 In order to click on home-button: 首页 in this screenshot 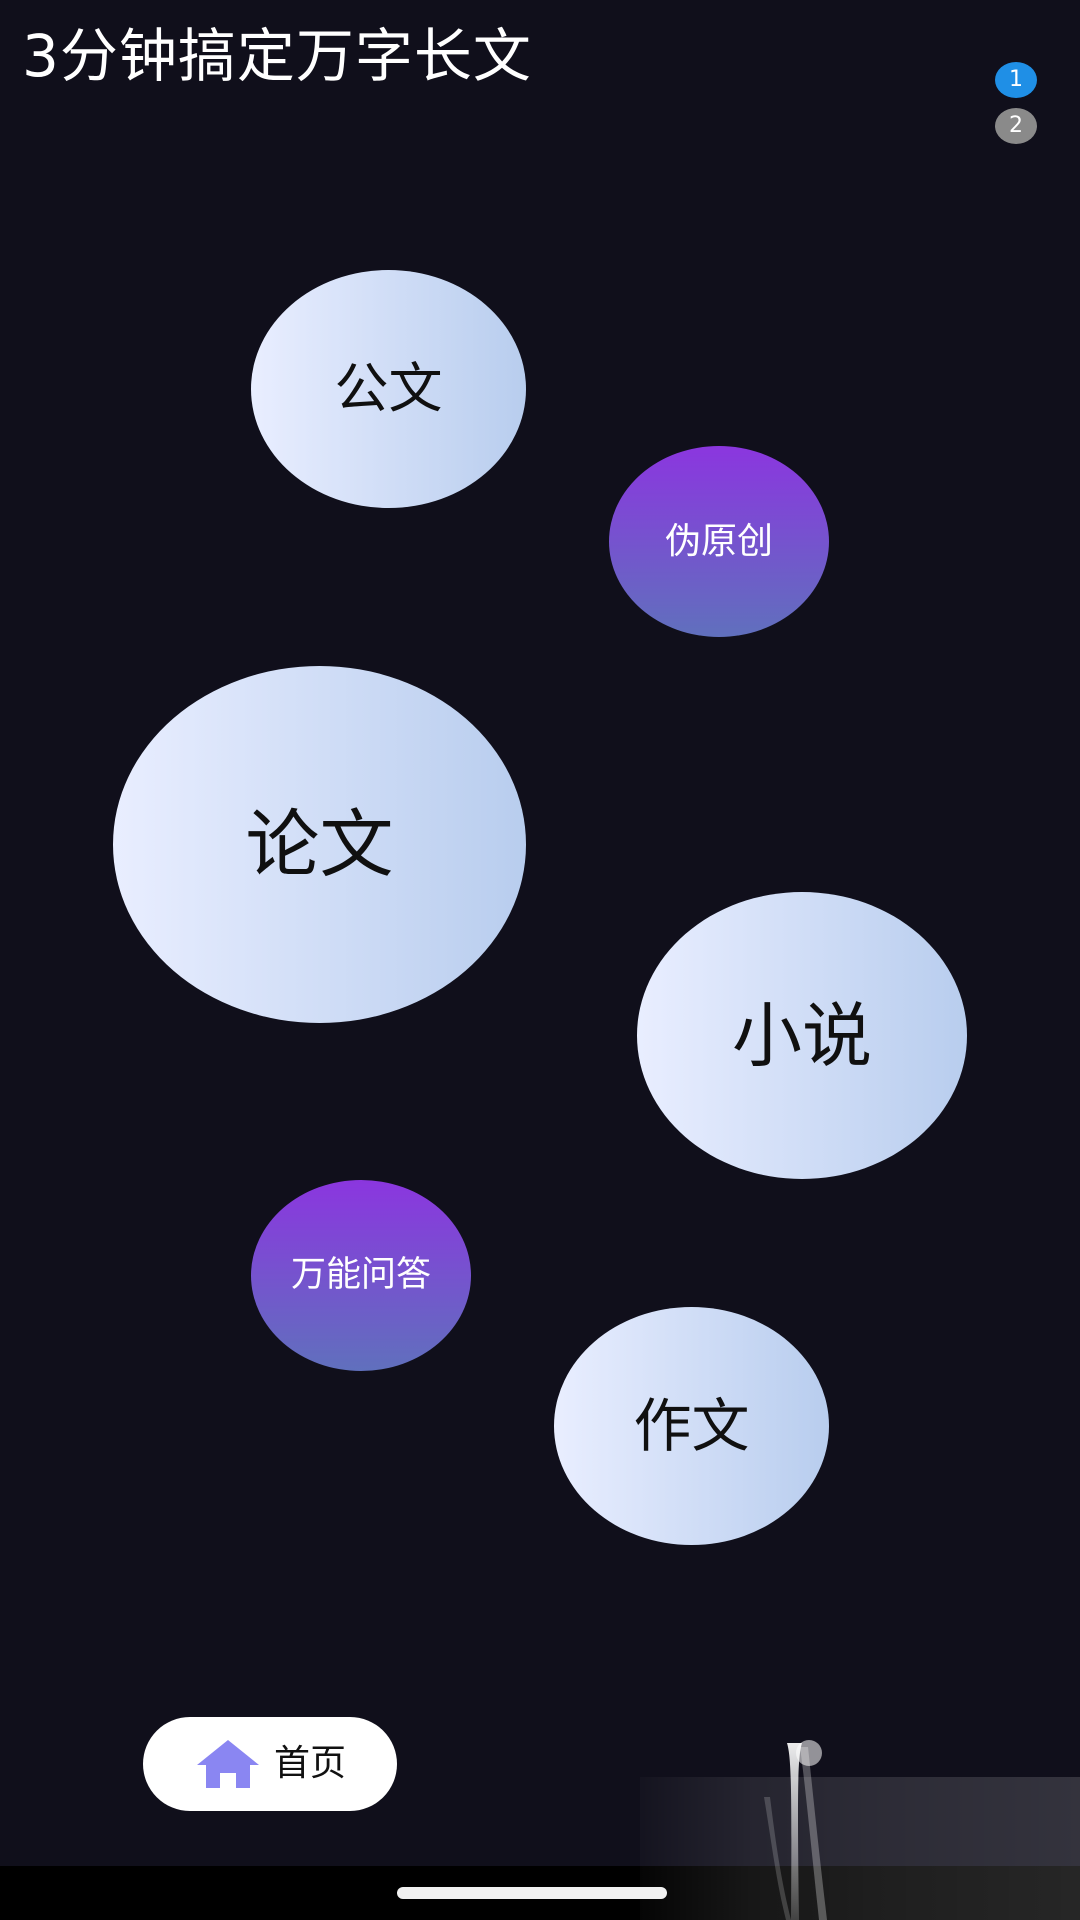, I will do `click(270, 1764)`.